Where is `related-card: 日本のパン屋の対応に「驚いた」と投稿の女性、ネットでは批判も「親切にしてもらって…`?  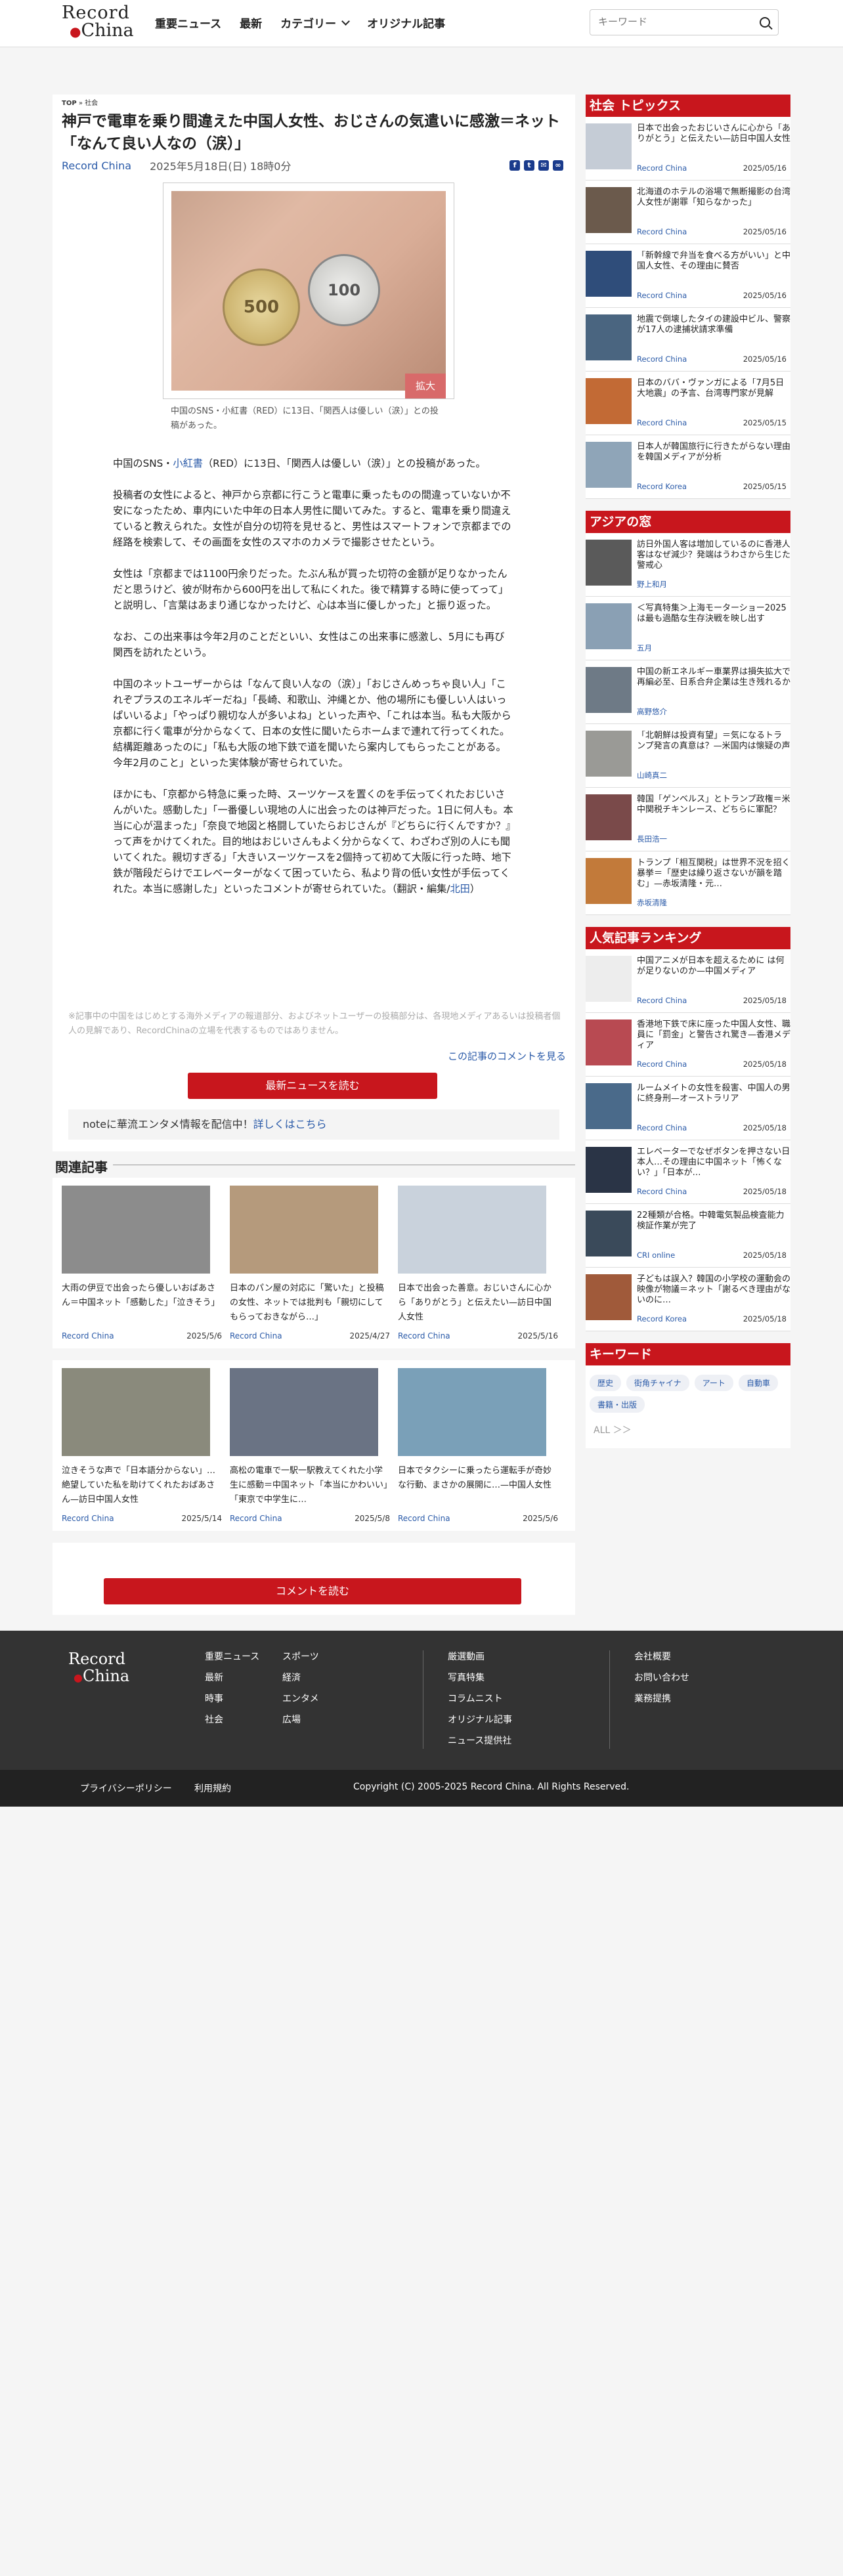
related-card: 日本のパン屋の対応に「驚いた」と投稿の女性、ネットでは批判も「親切にしてもらって… is located at coordinates (310, 1263).